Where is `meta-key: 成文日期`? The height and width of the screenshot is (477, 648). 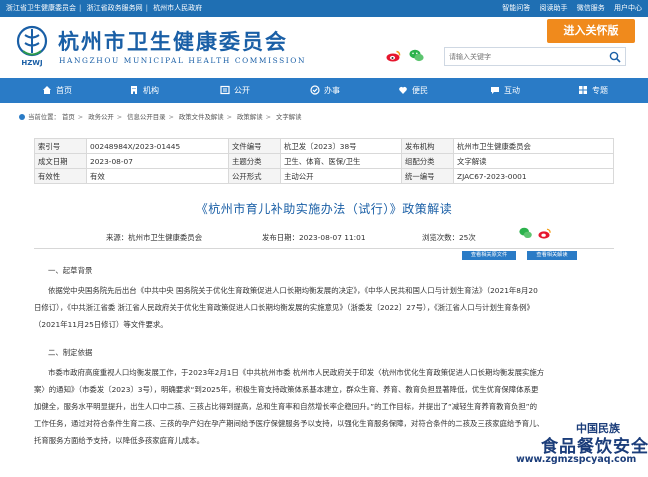
meta-key: 成文日期 is located at coordinates (60, 161).